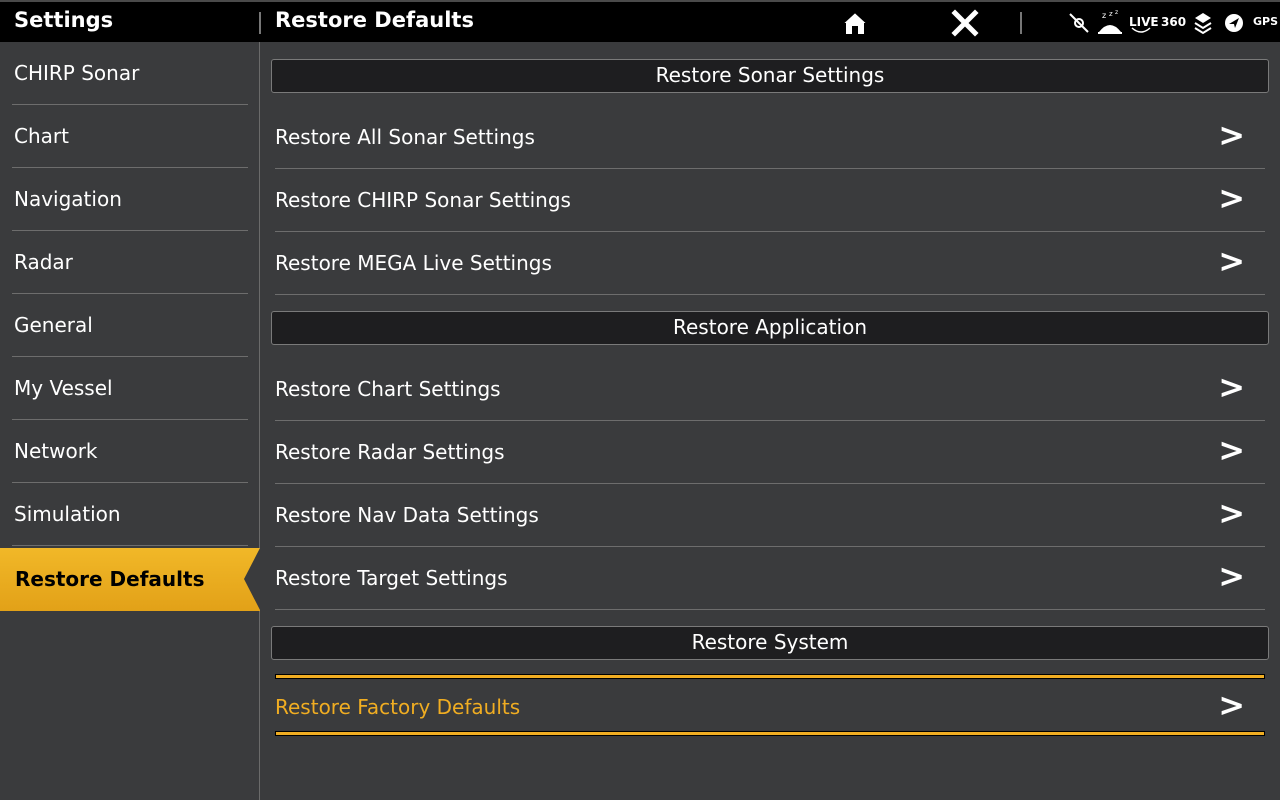  What do you see at coordinates (68, 199) in the screenshot?
I see `sidebar-item-label: Navigation` at bounding box center [68, 199].